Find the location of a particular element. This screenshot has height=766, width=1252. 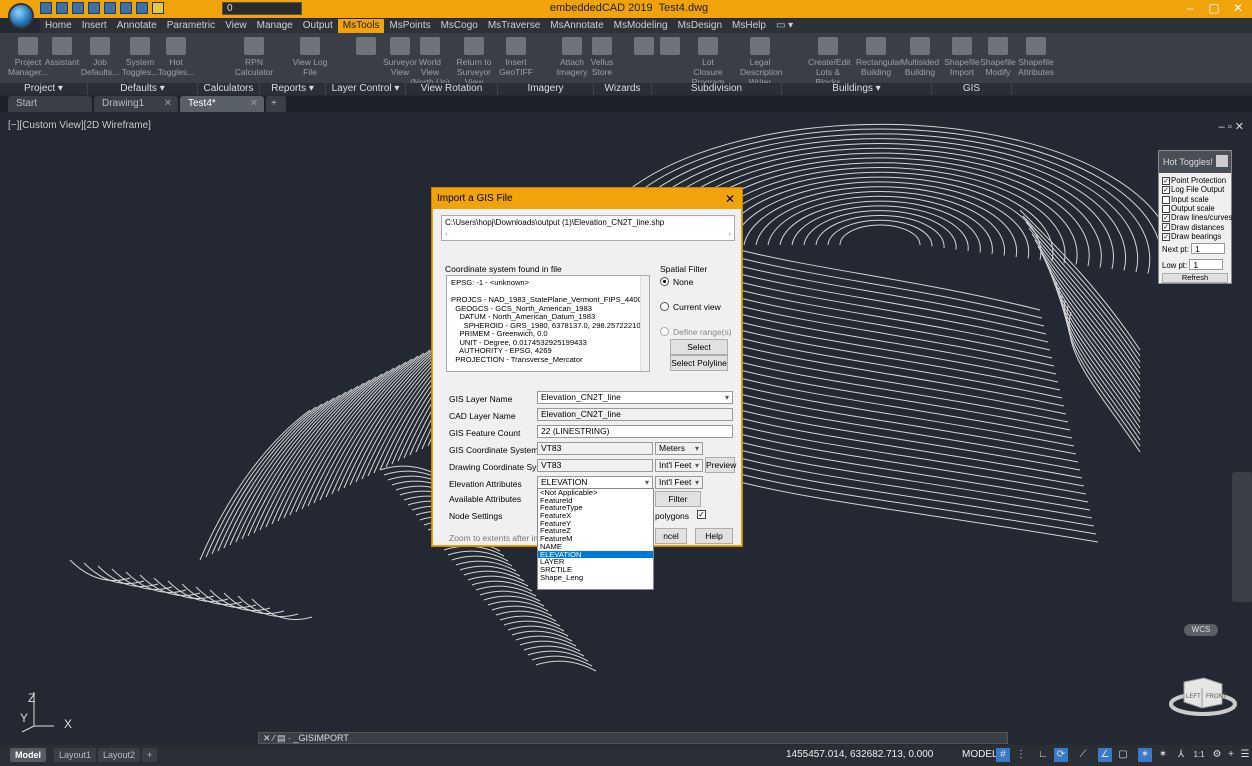

tab-test4: Test4* ✕ is located at coordinates (222, 104).